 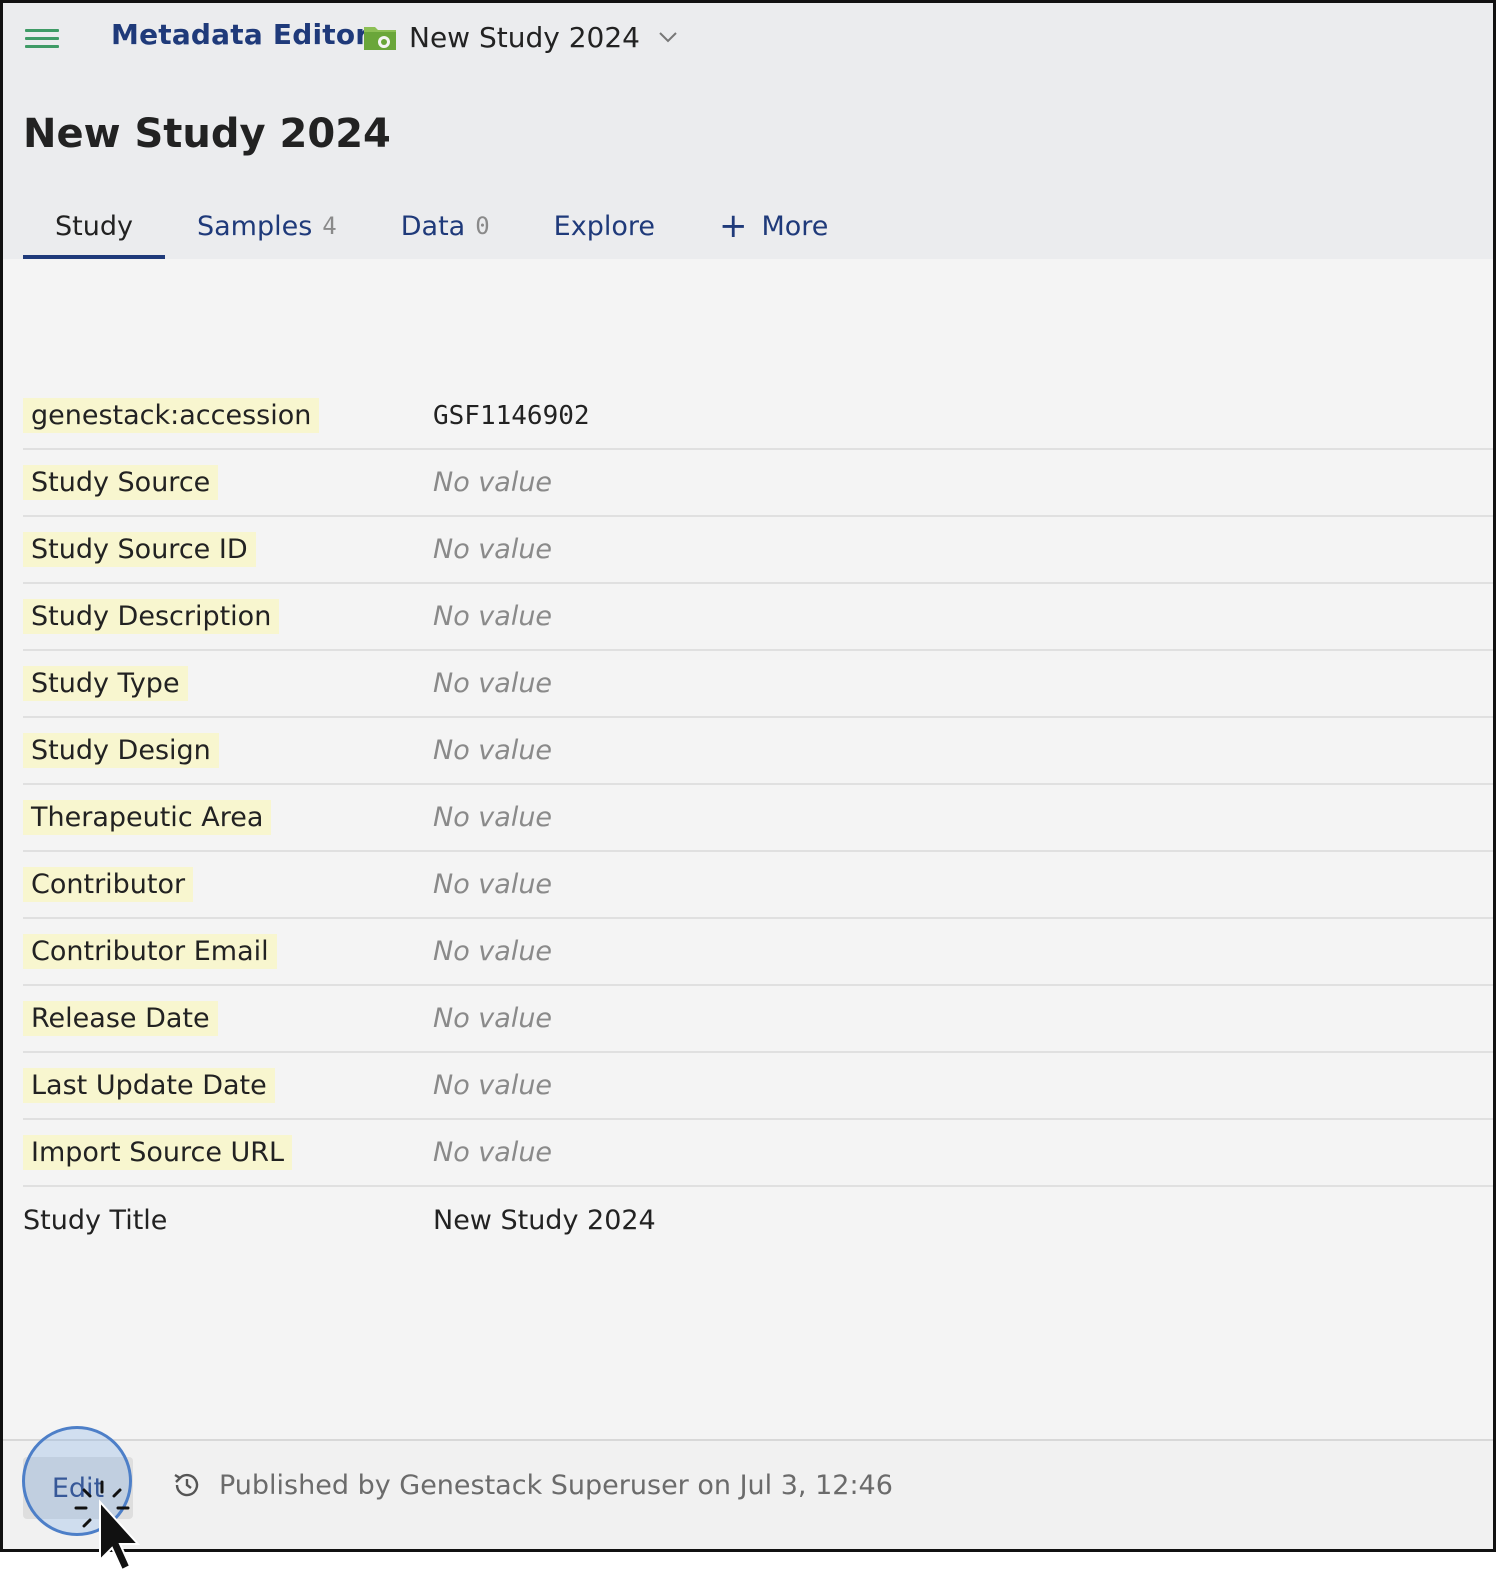 I want to click on metadata-key: Last Update Date, so click(x=149, y=1085).